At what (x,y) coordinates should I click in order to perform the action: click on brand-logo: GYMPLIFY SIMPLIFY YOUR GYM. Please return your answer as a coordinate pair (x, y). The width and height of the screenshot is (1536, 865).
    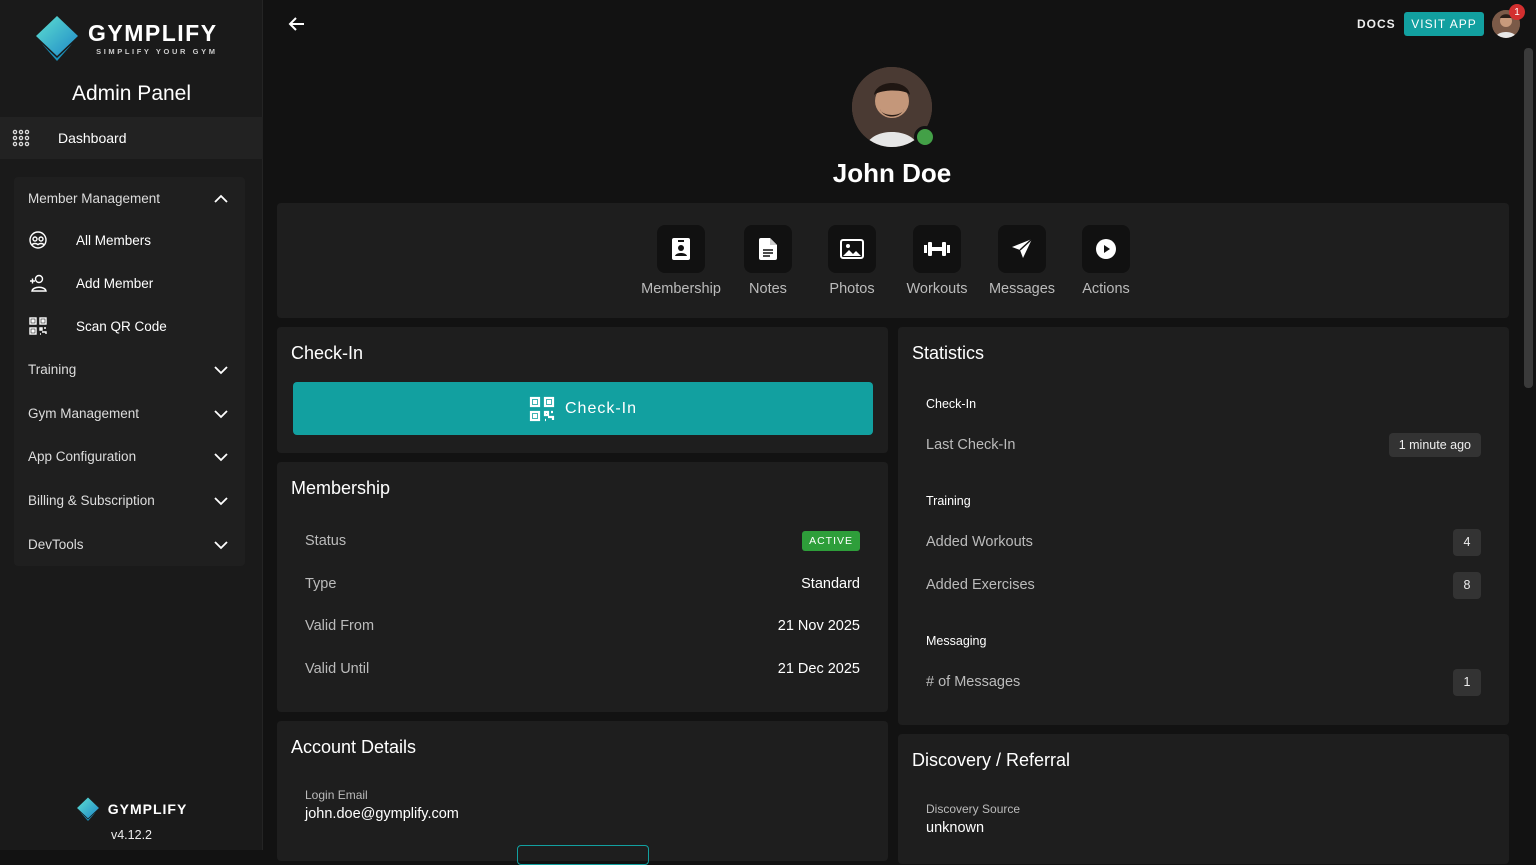
    Looking at the image, I should click on (126, 38).